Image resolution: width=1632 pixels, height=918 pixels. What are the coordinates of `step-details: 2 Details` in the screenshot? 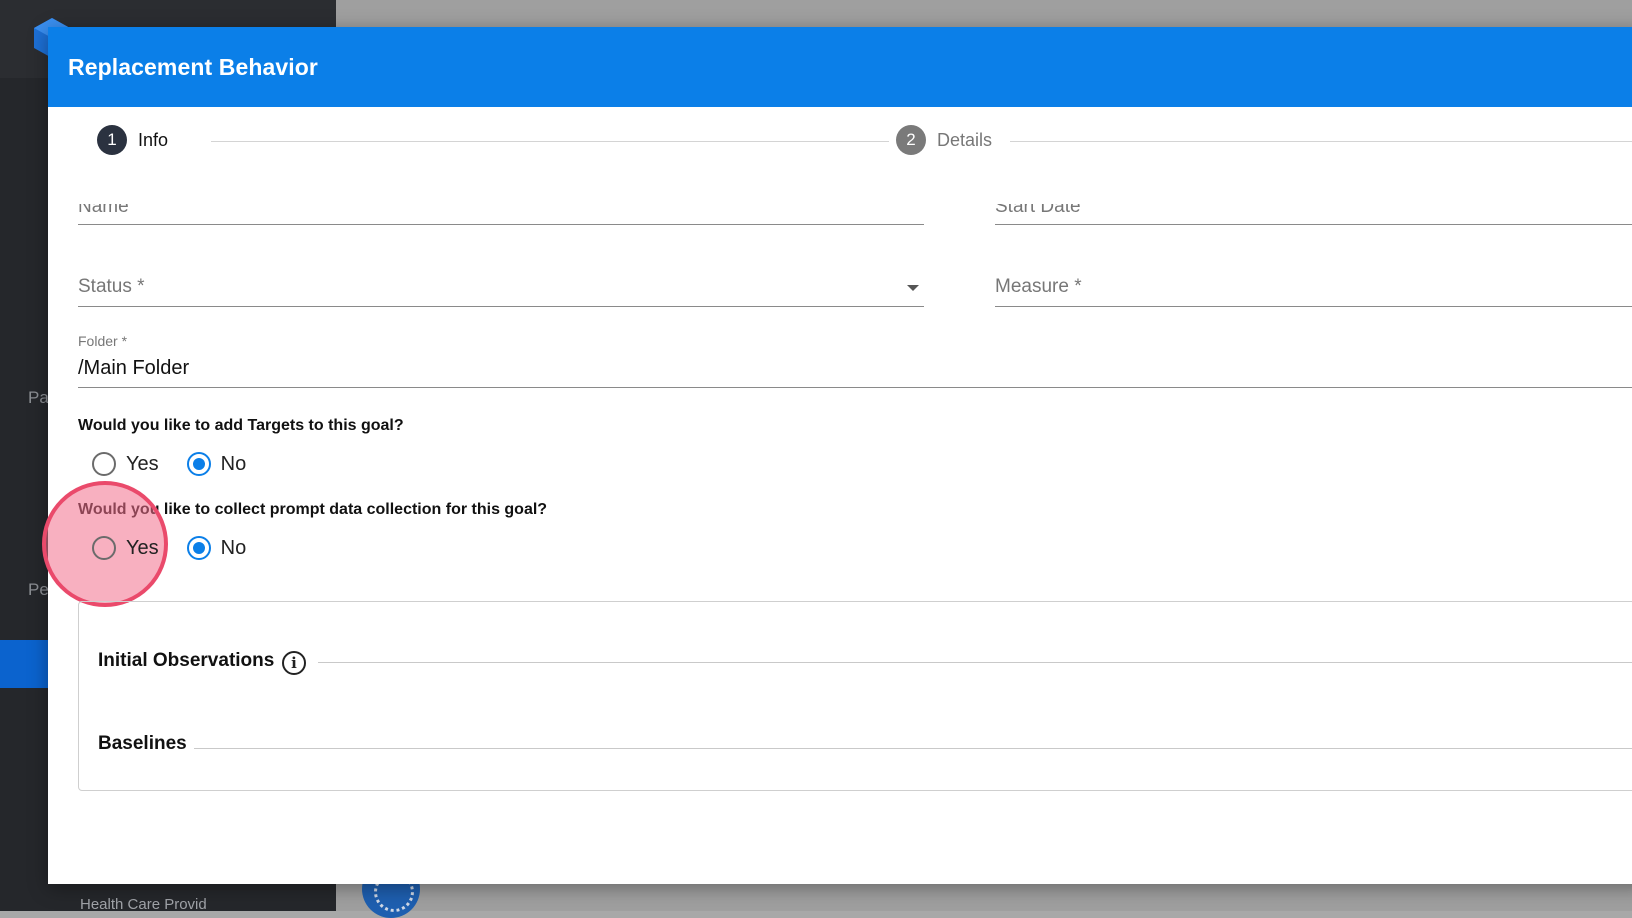 It's located at (944, 140).